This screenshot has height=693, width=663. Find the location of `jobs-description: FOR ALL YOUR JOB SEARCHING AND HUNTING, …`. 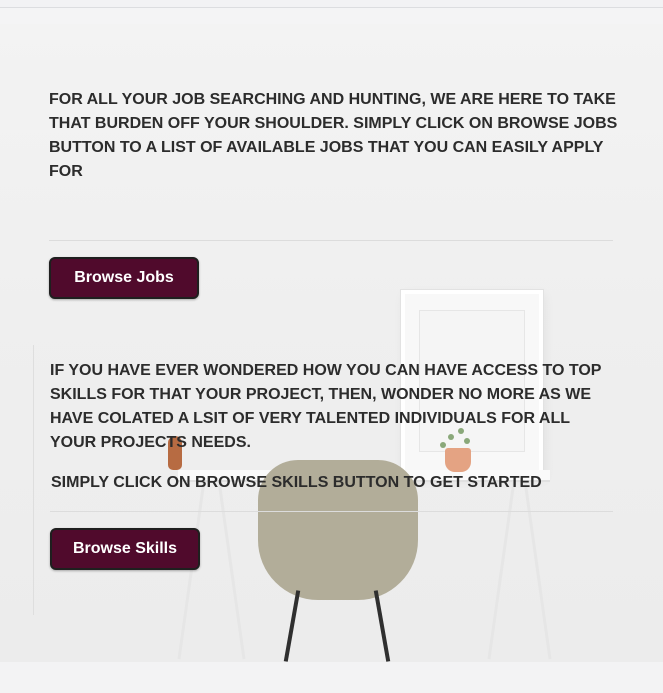

jobs-description: FOR ALL YOUR JOB SEARCHING AND HUNTING, … is located at coordinates (333, 135).